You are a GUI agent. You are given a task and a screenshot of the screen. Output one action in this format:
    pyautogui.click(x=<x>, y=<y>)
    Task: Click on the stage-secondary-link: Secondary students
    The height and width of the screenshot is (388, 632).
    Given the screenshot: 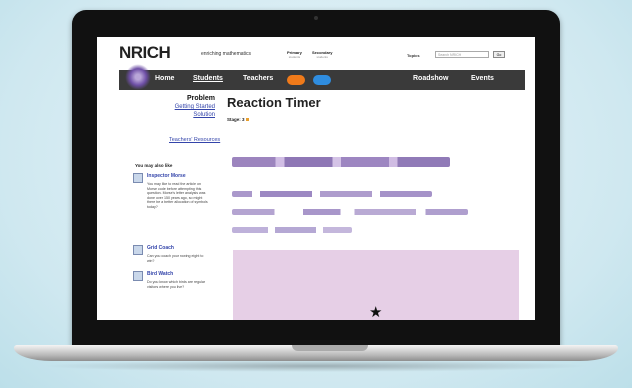 What is the action you would take?
    pyautogui.click(x=322, y=54)
    